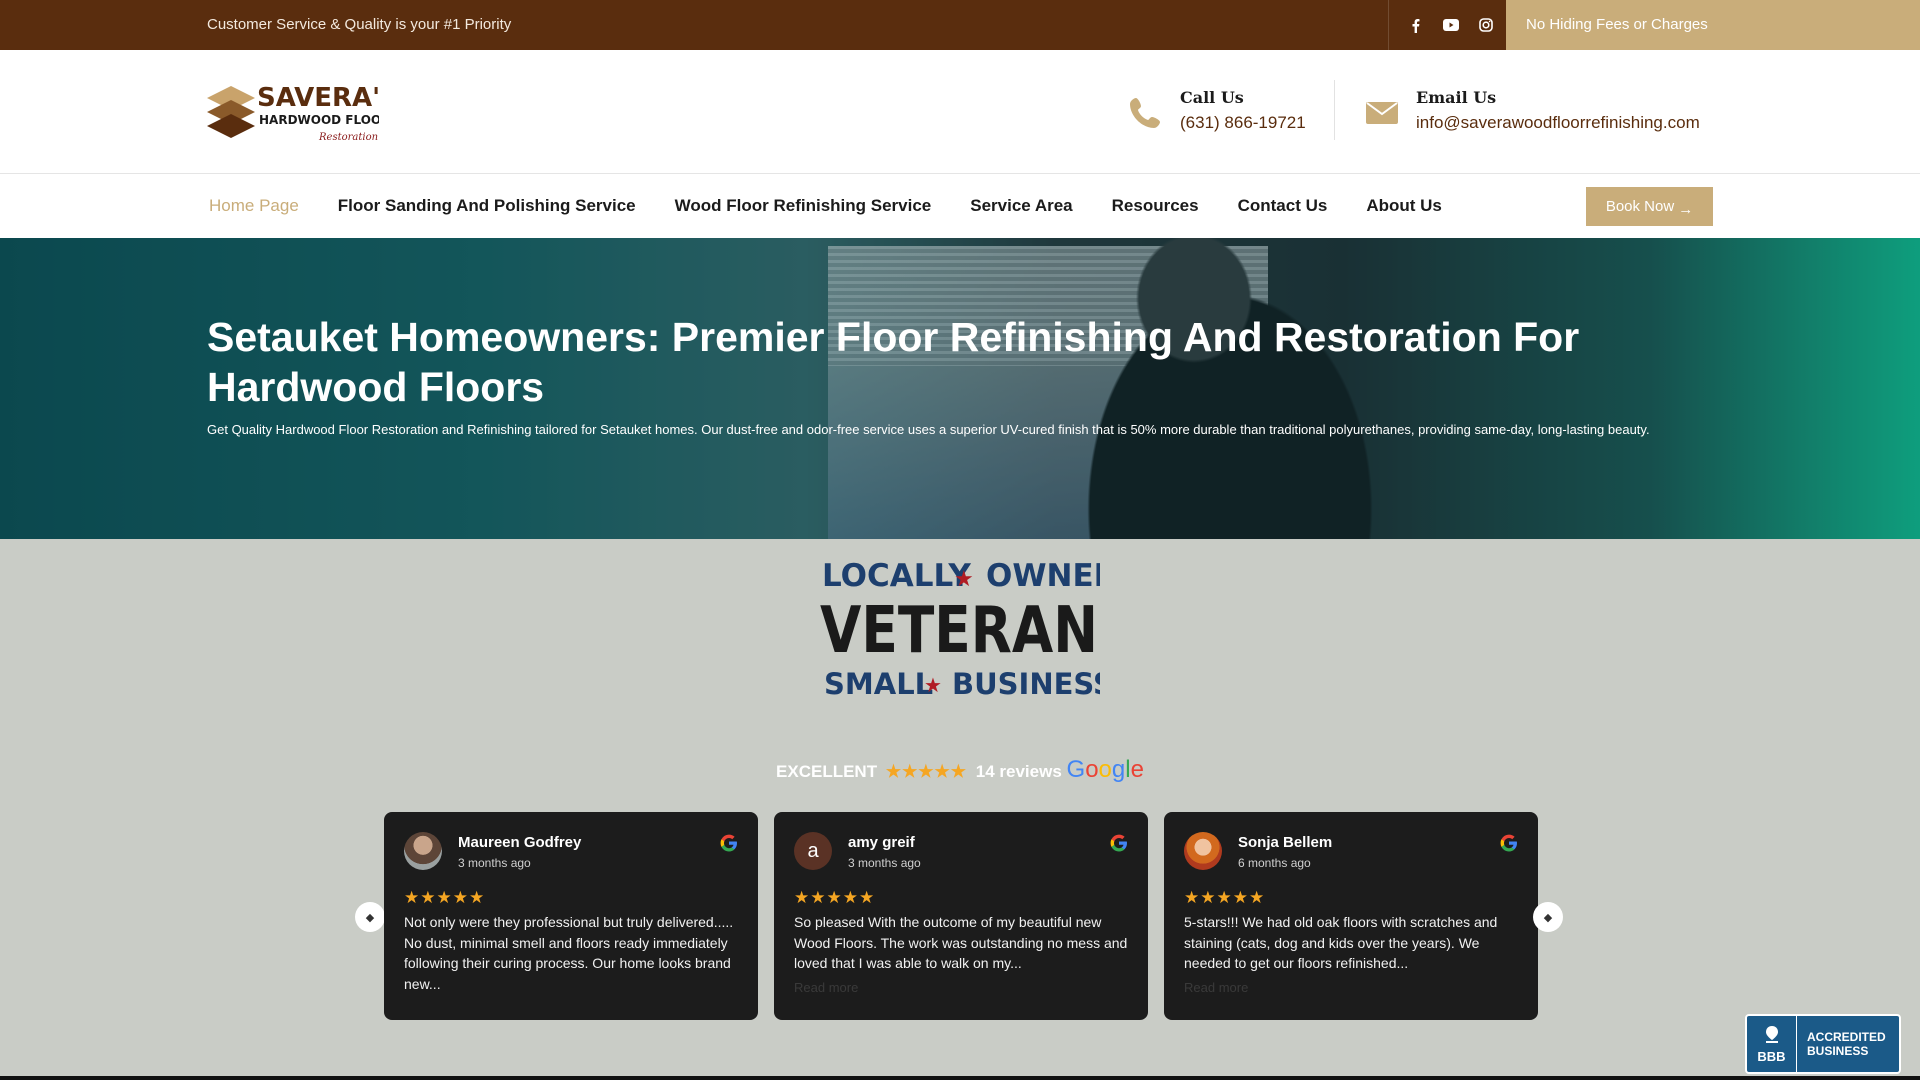 The width and height of the screenshot is (1920, 1080). I want to click on reviewer-name: amy greif, so click(881, 842).